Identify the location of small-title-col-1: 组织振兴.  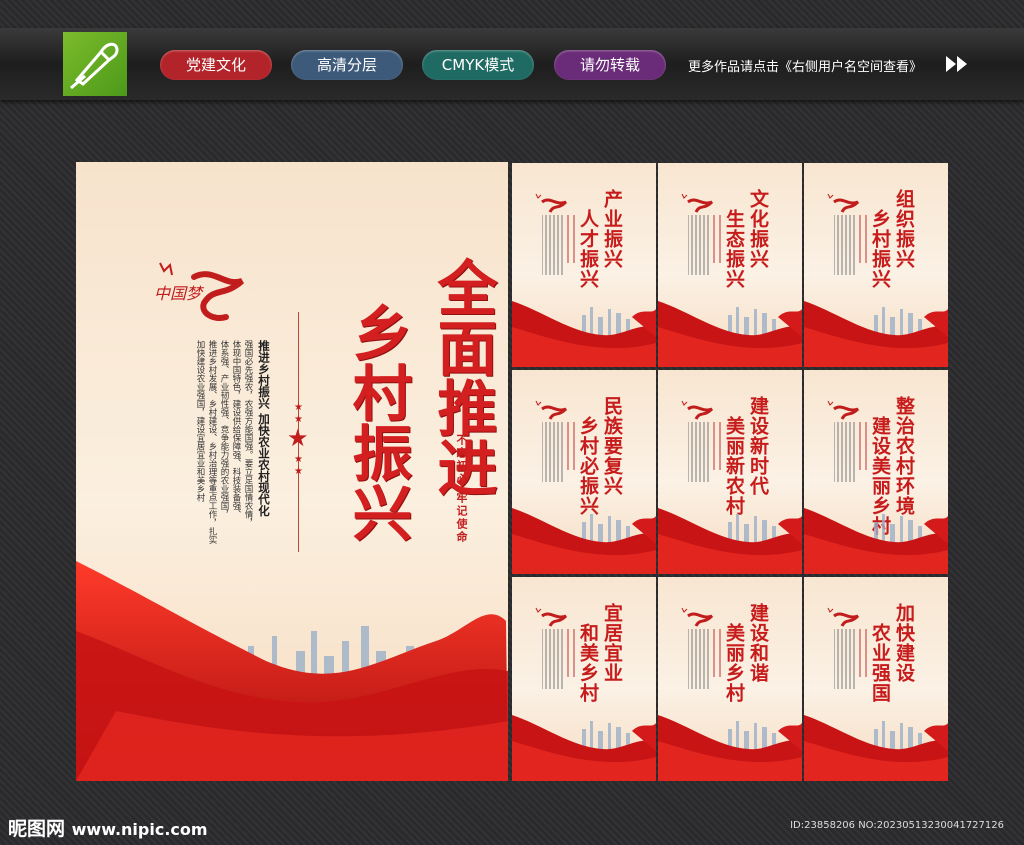
(904, 229).